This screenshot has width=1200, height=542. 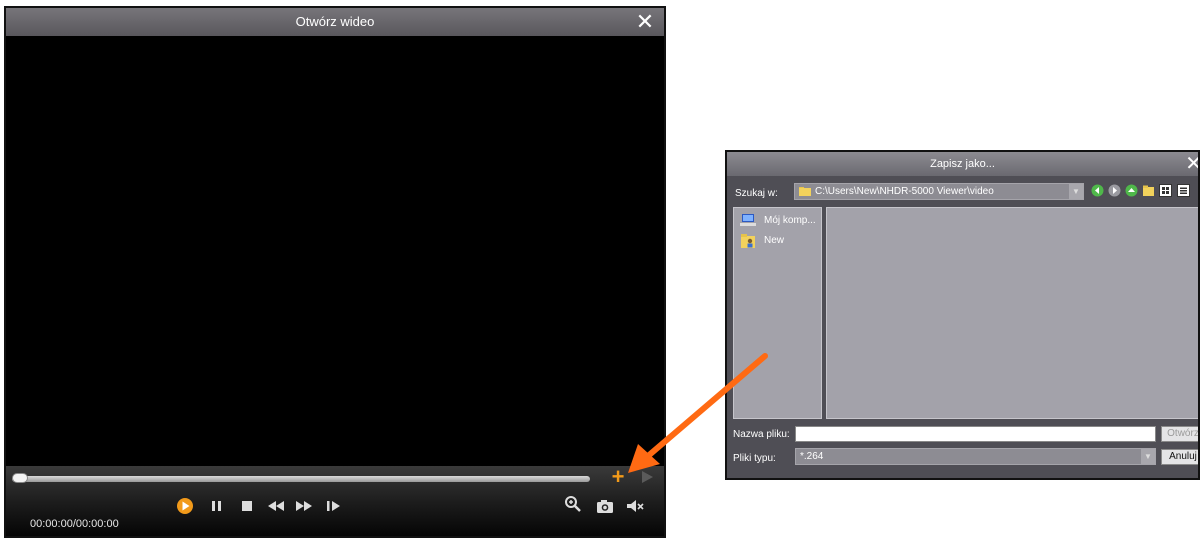 I want to click on look-in-combobox: C:\Users\New\NHDR-5000 Viewer\video ▼, so click(x=939, y=191).